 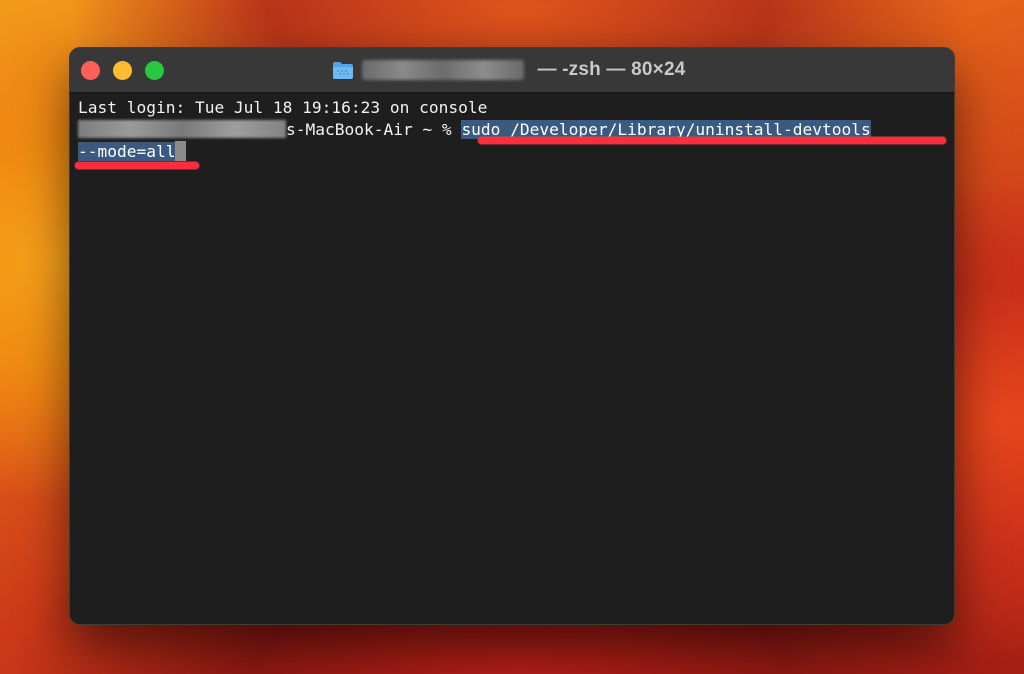 I want to click on prompt-host: s-MacBook-Air ~ %, so click(x=374, y=129).